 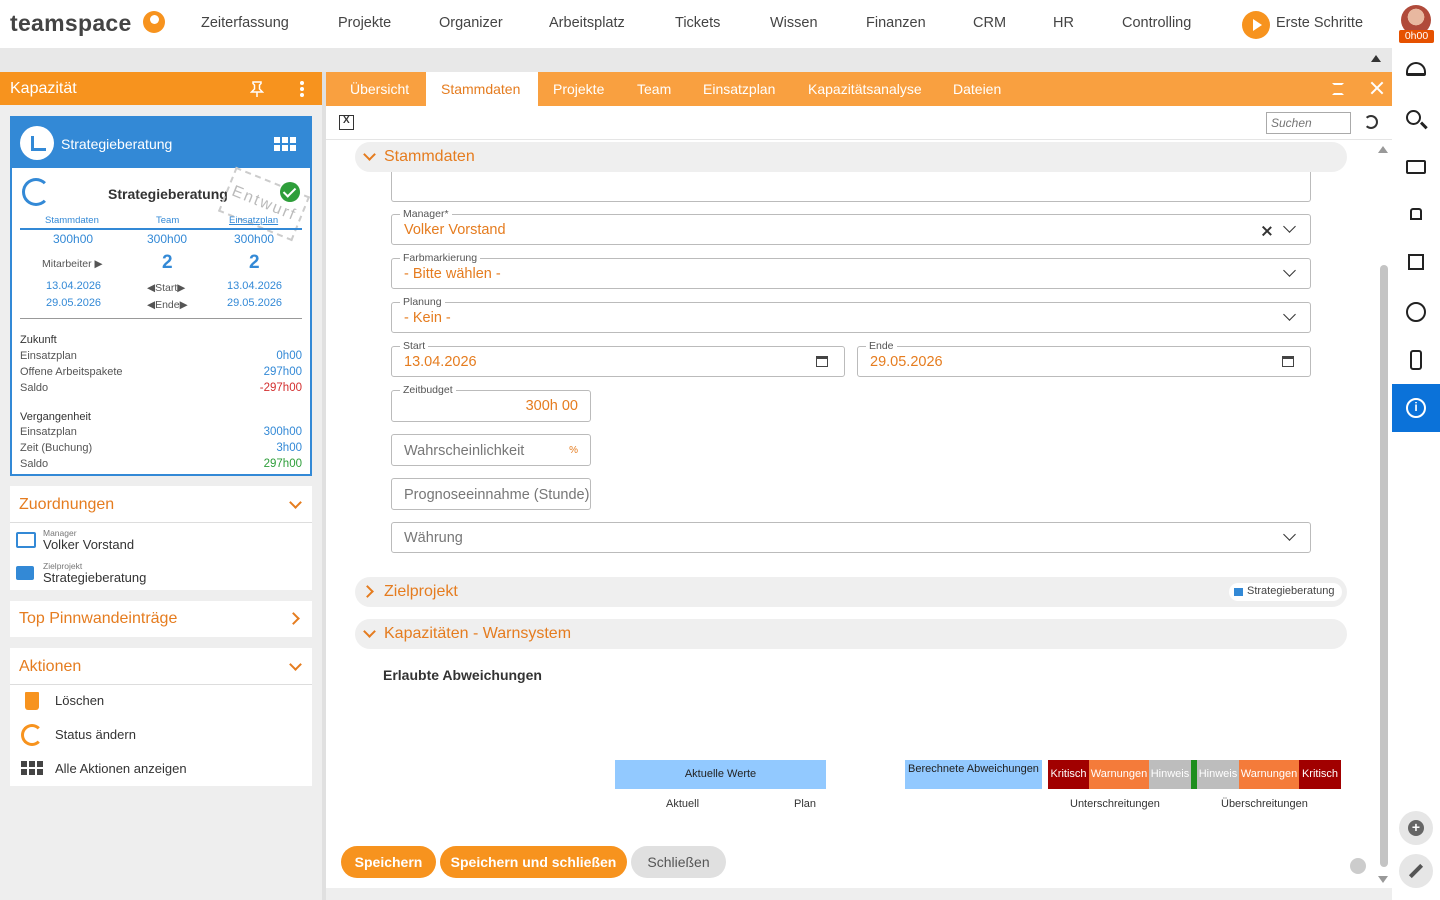 I want to click on nav-tickets: Tickets, so click(x=697, y=23).